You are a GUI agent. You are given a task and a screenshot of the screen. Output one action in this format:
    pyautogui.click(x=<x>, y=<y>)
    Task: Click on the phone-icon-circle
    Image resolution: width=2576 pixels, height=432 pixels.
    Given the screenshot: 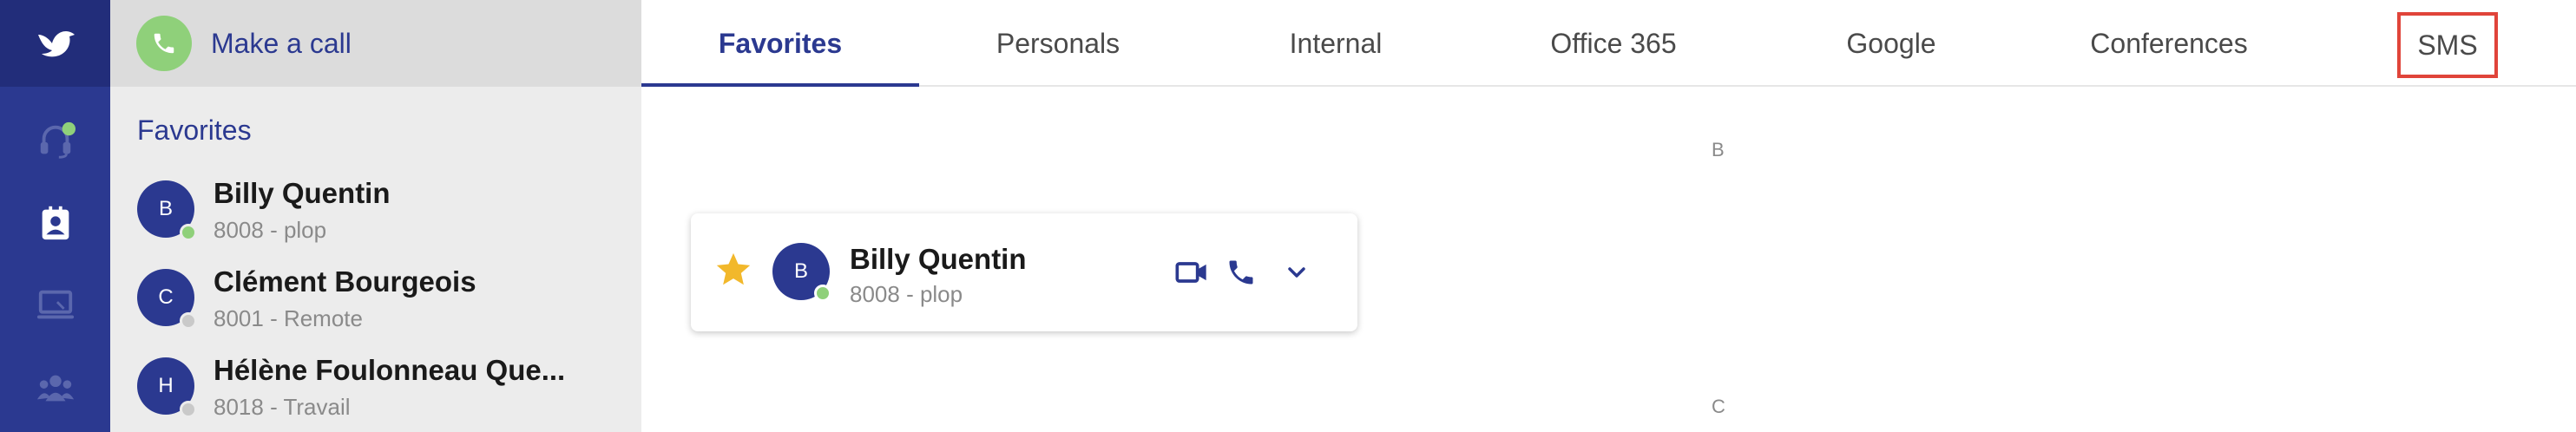 What is the action you would take?
    pyautogui.click(x=164, y=43)
    